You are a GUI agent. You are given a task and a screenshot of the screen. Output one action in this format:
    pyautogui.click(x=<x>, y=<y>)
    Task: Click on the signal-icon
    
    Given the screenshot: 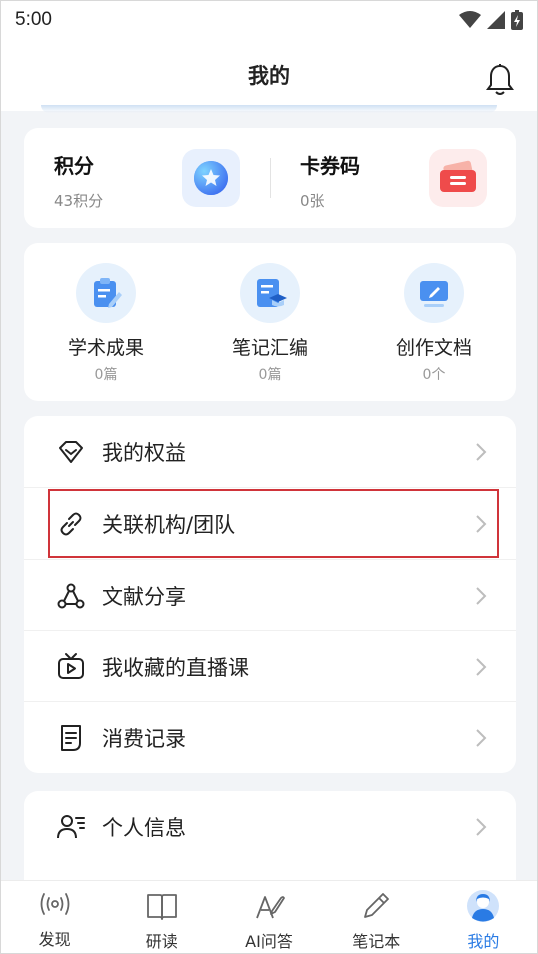 What is the action you would take?
    pyautogui.click(x=496, y=20)
    